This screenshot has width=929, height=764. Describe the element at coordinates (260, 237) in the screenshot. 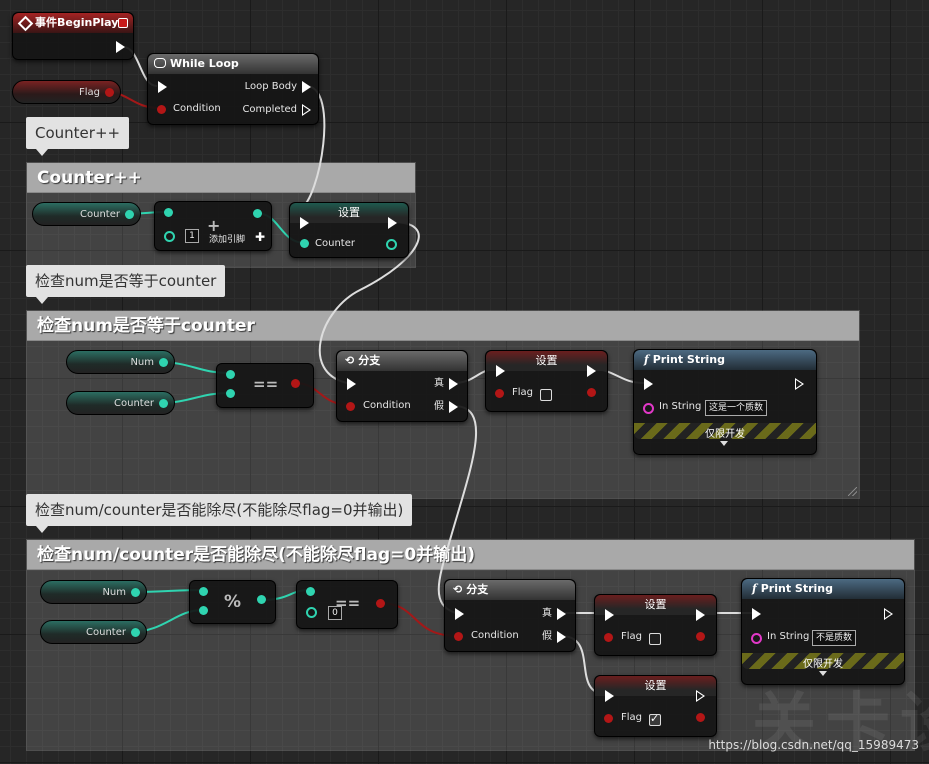

I see `add-pin-plus-icon: ✚` at that location.